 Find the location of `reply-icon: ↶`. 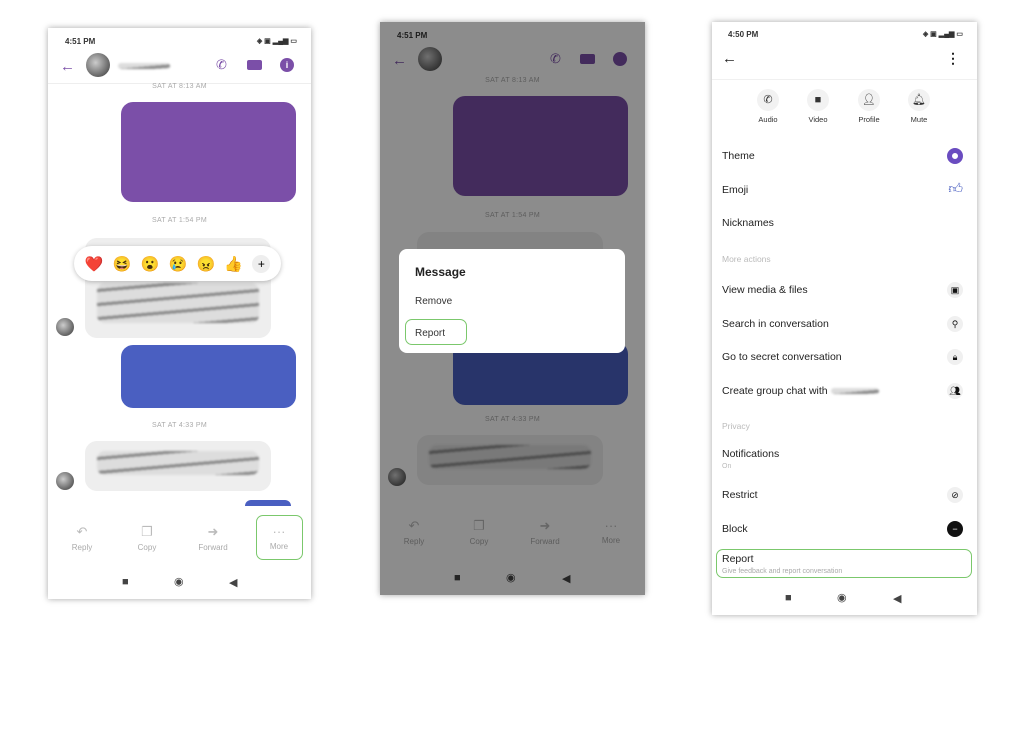

reply-icon: ↶ is located at coordinates (82, 531).